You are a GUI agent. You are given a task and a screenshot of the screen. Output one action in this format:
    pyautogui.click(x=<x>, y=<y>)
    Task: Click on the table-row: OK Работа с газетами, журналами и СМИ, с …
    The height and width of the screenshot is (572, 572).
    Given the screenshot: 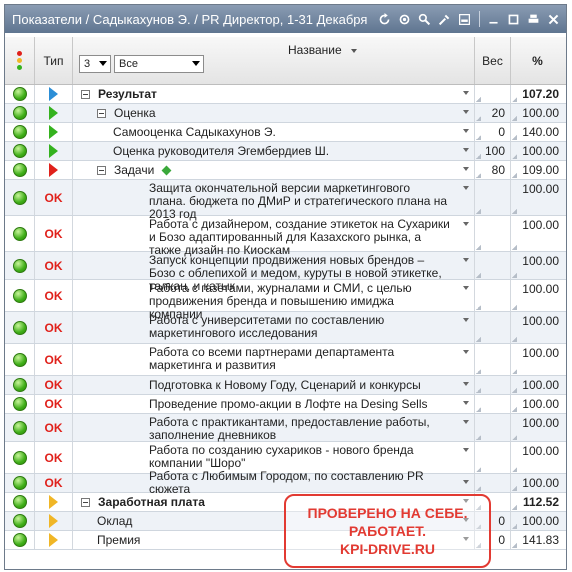 What is the action you would take?
    pyautogui.click(x=285, y=300)
    